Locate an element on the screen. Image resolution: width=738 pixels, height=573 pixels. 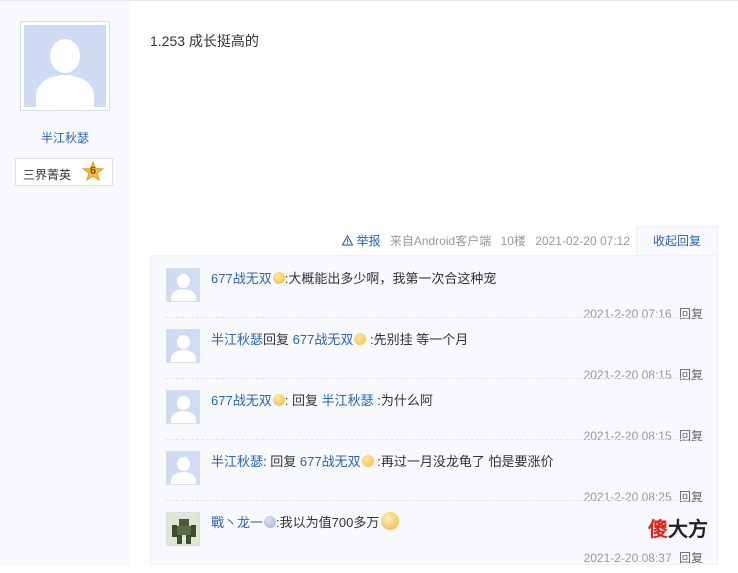
author-avatar is located at coordinates (65, 66).